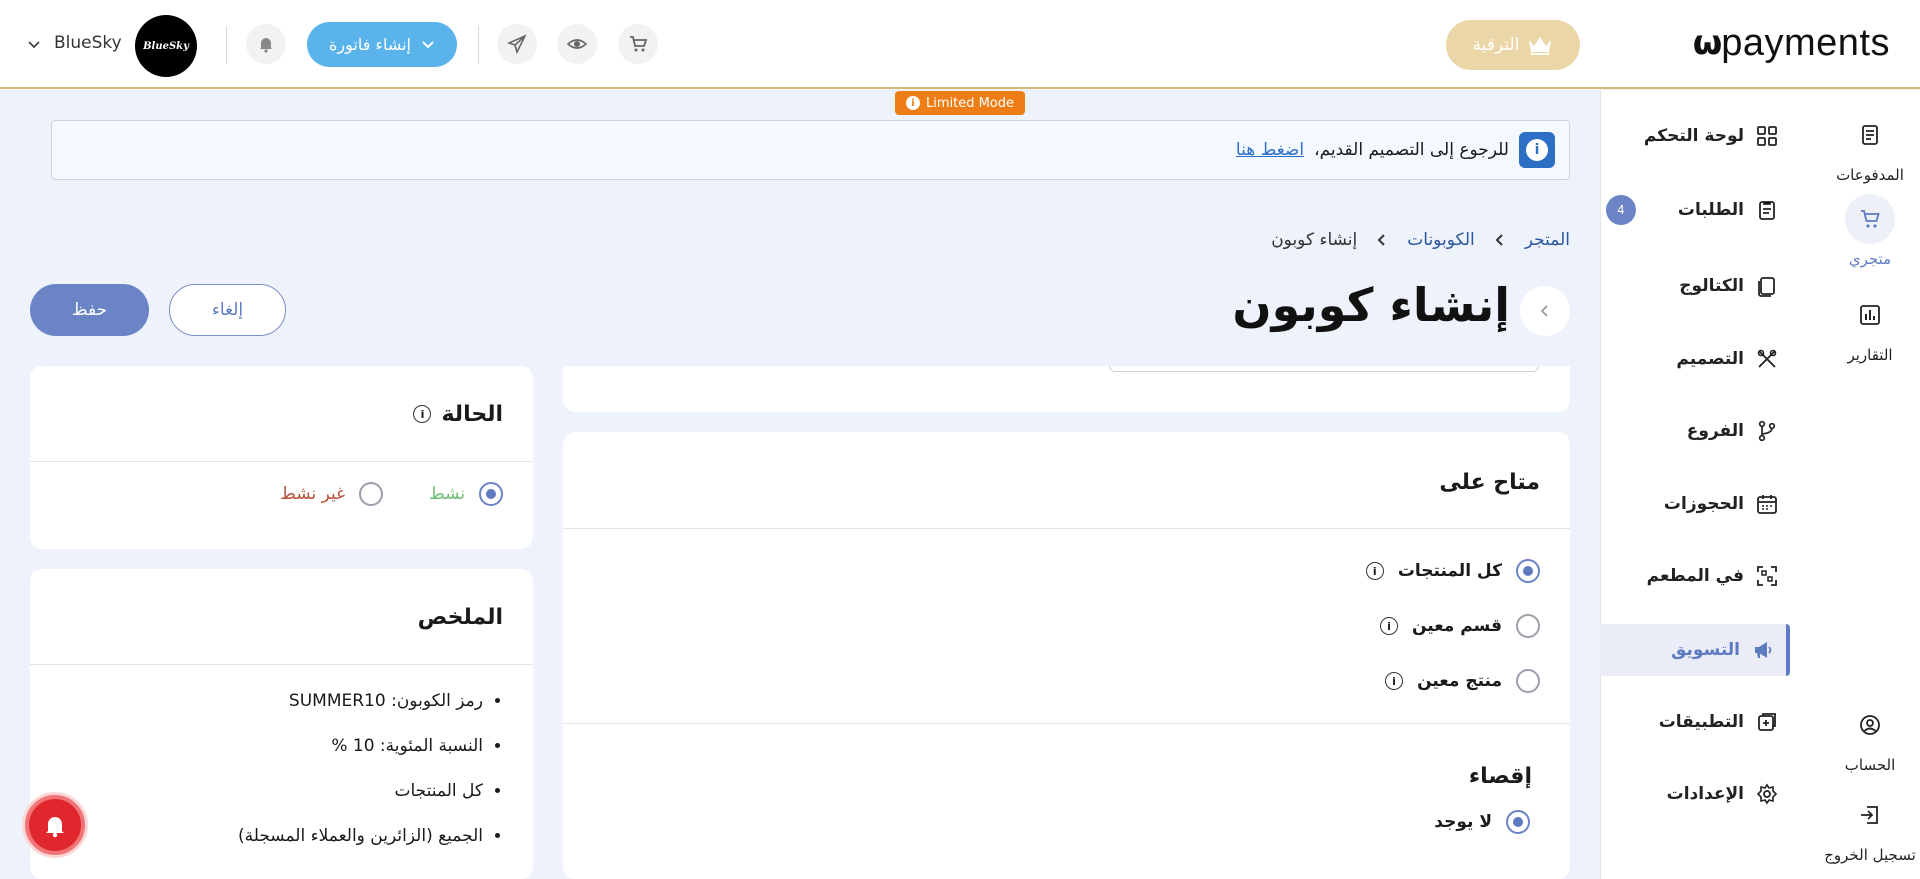 This screenshot has width=1920, height=879. Describe the element at coordinates (1870, 175) in the screenshot. I see `rail-label: المدفوعات` at that location.